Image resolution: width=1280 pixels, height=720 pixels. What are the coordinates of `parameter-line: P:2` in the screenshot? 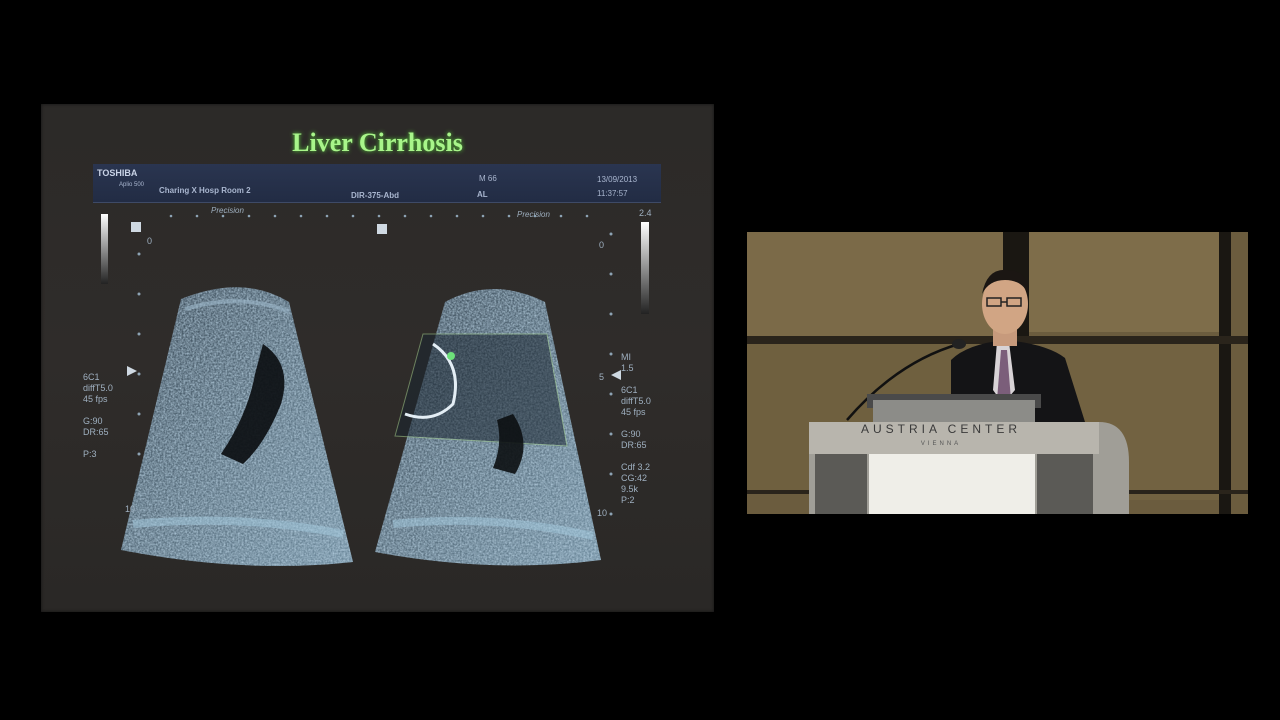 It's located at (628, 500).